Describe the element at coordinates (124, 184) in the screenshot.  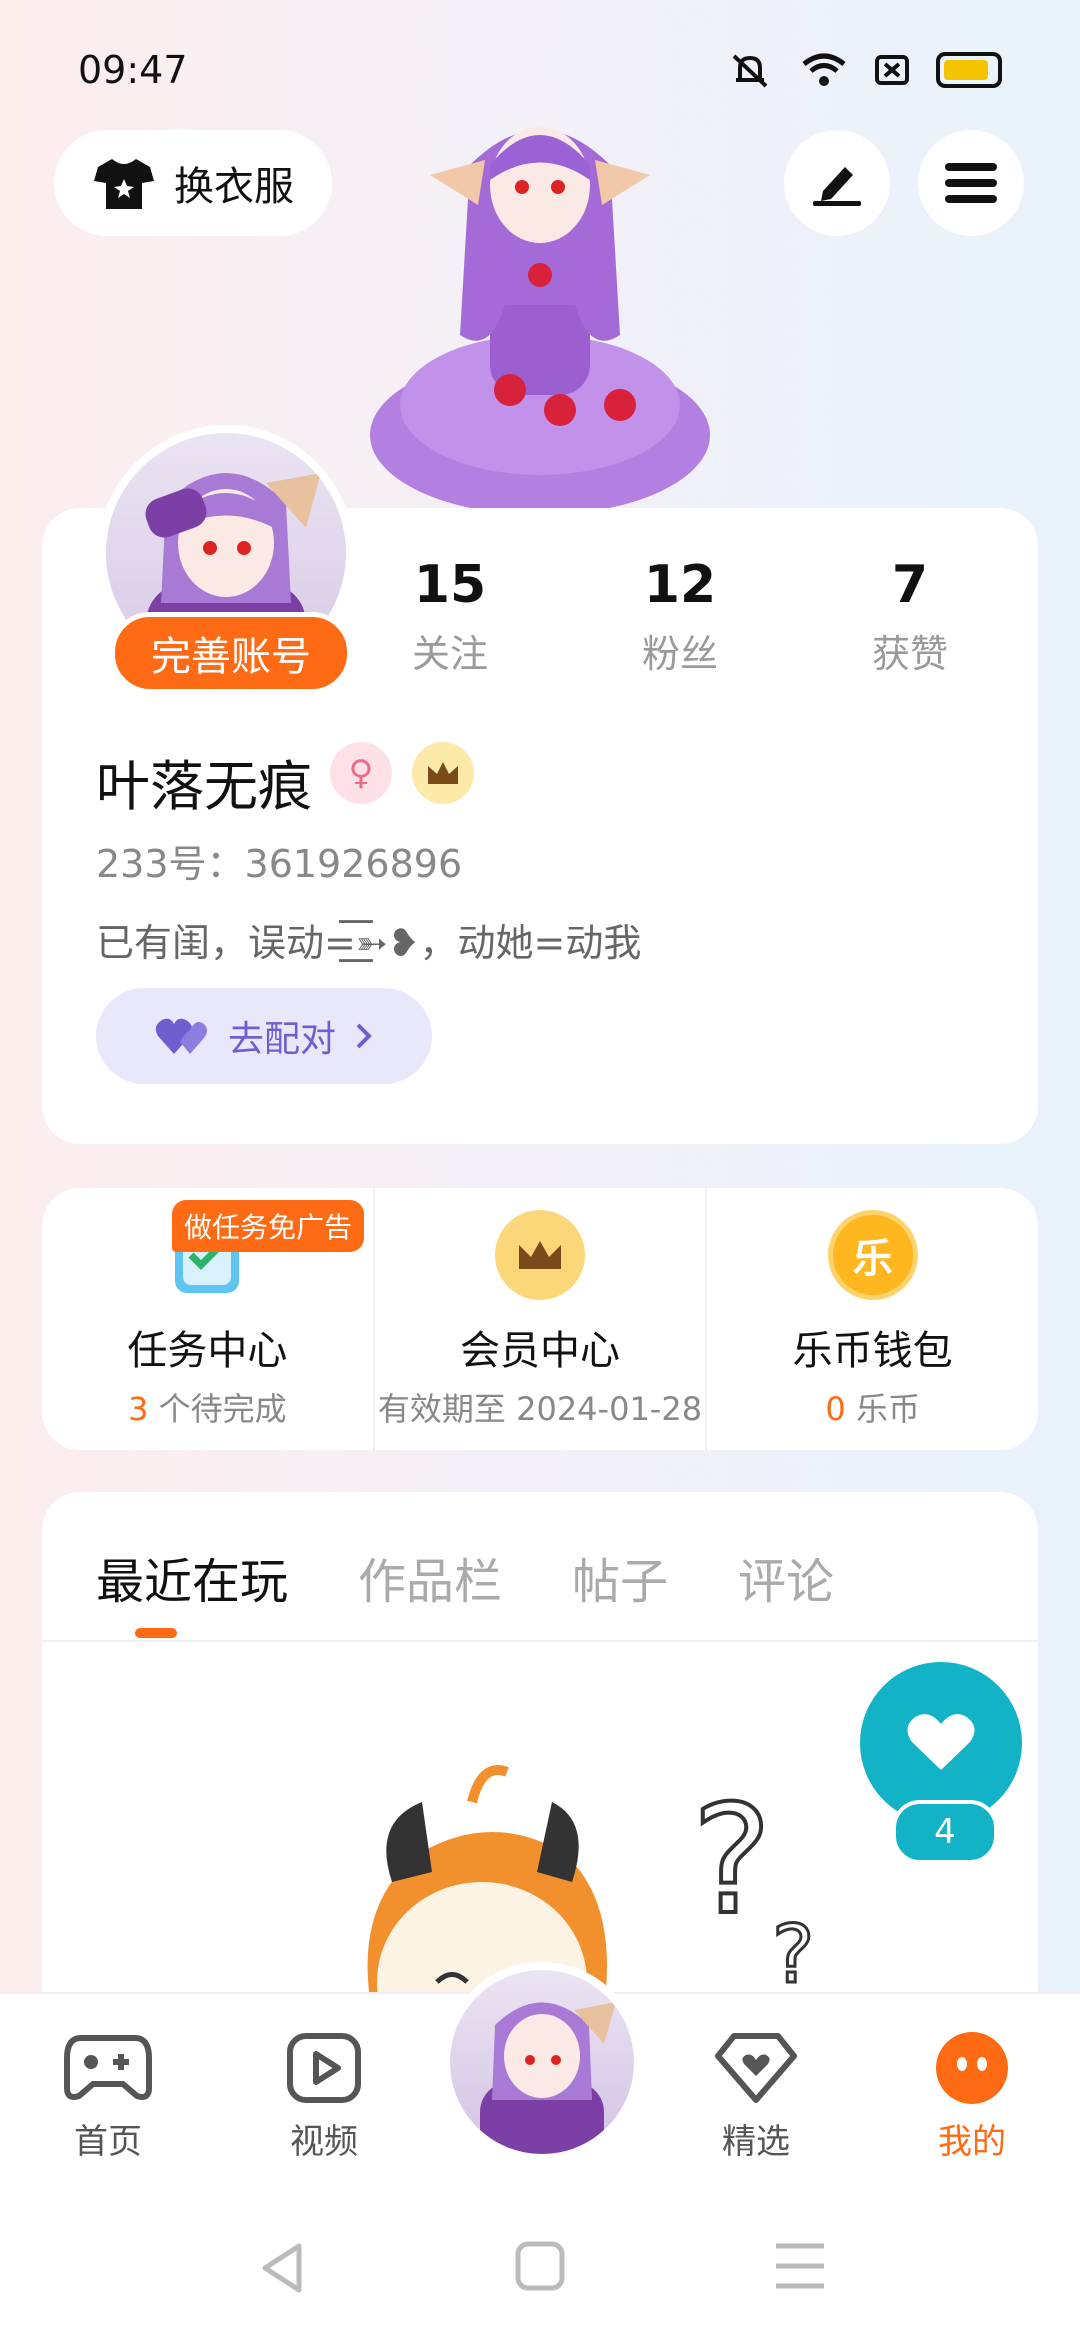
I see `tshirt-icon` at that location.